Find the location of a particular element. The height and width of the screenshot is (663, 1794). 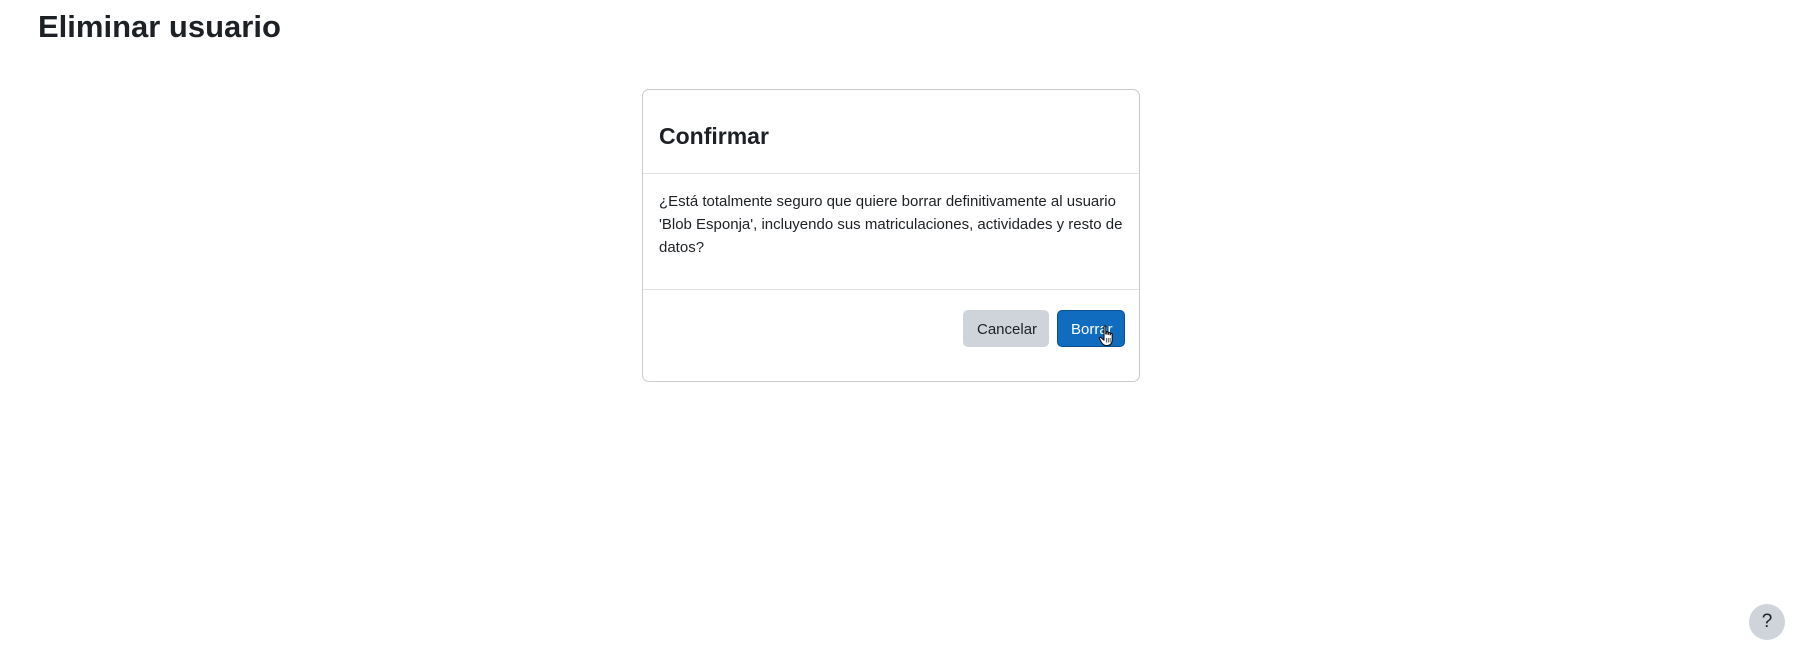

dialog-header: Confirmar is located at coordinates (891, 132).